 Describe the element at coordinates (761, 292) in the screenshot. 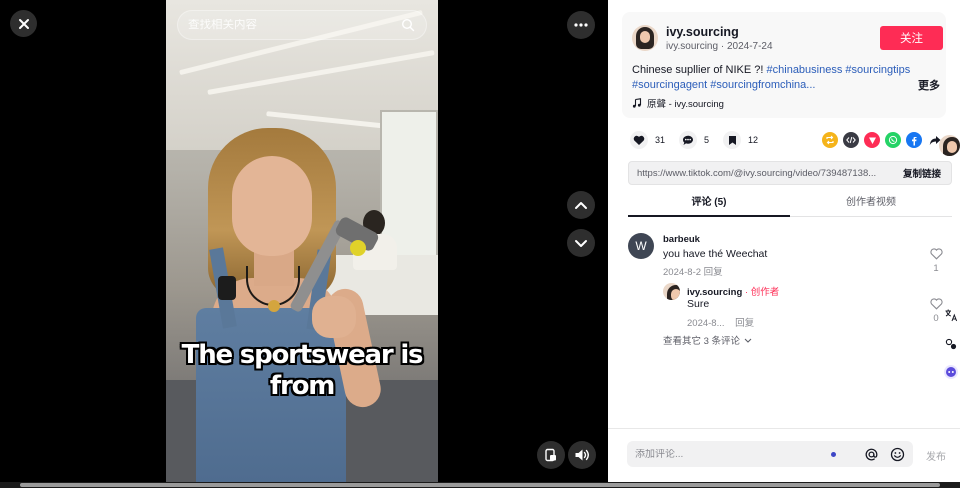

I see `creator-badge: · 创作者` at that location.